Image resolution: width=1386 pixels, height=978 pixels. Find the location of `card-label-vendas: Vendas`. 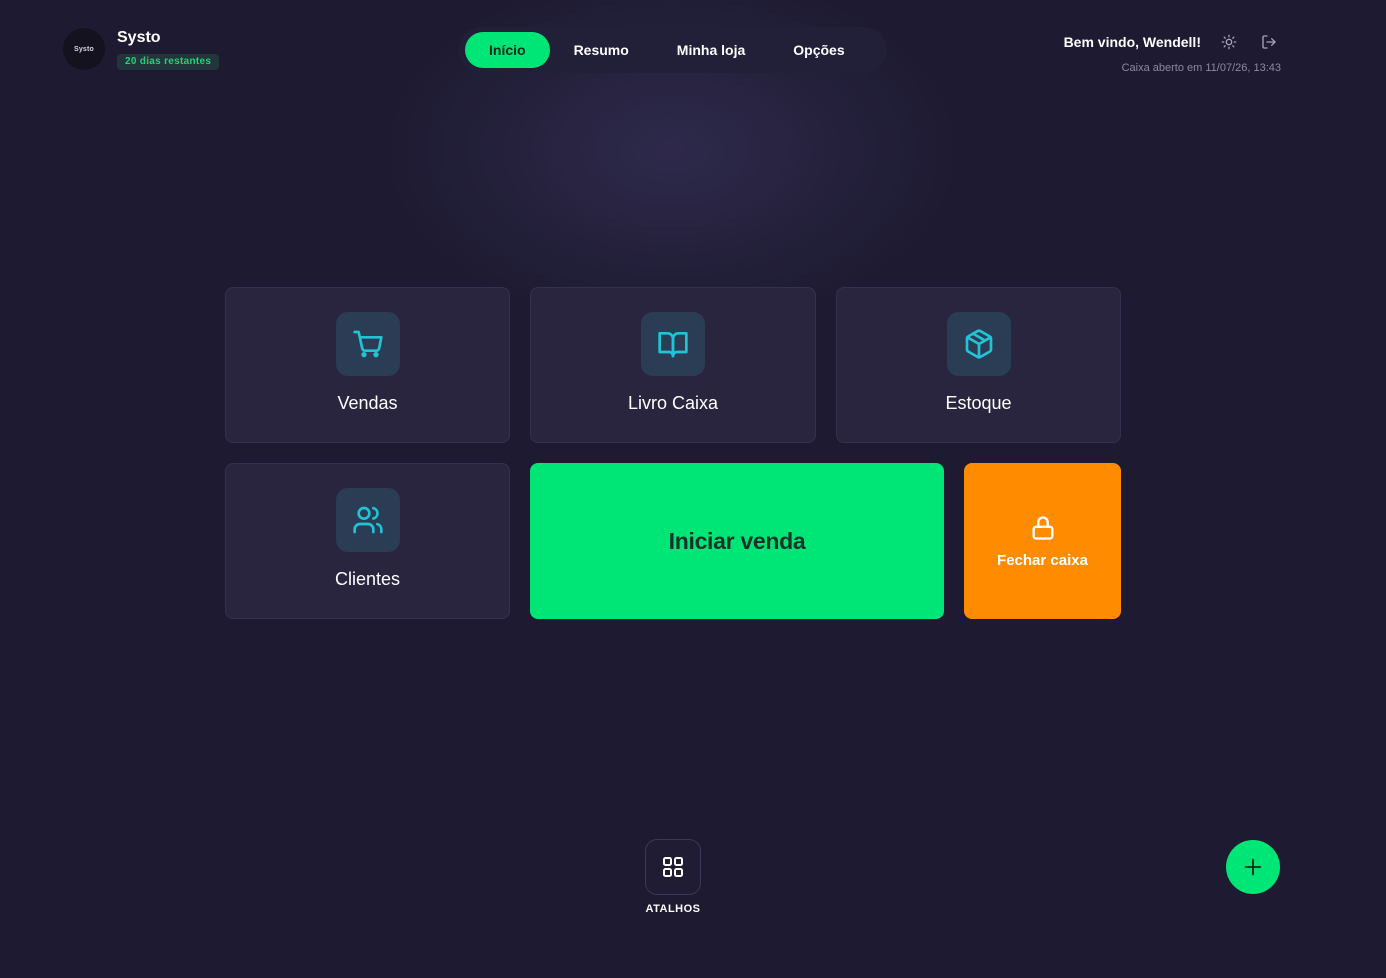

card-label-vendas: Vendas is located at coordinates (367, 403).